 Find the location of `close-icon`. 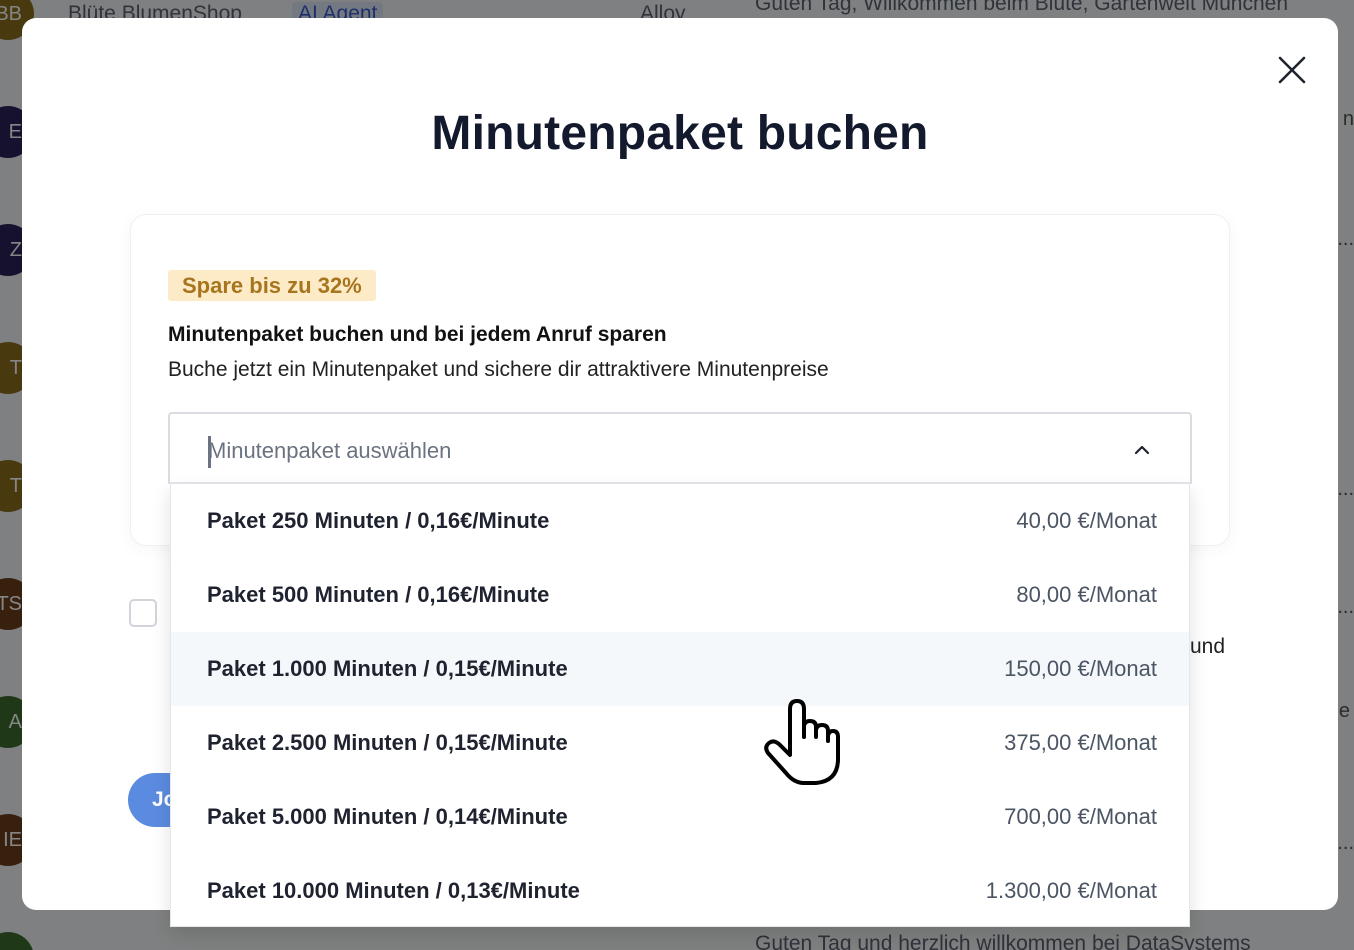

close-icon is located at coordinates (1292, 70).